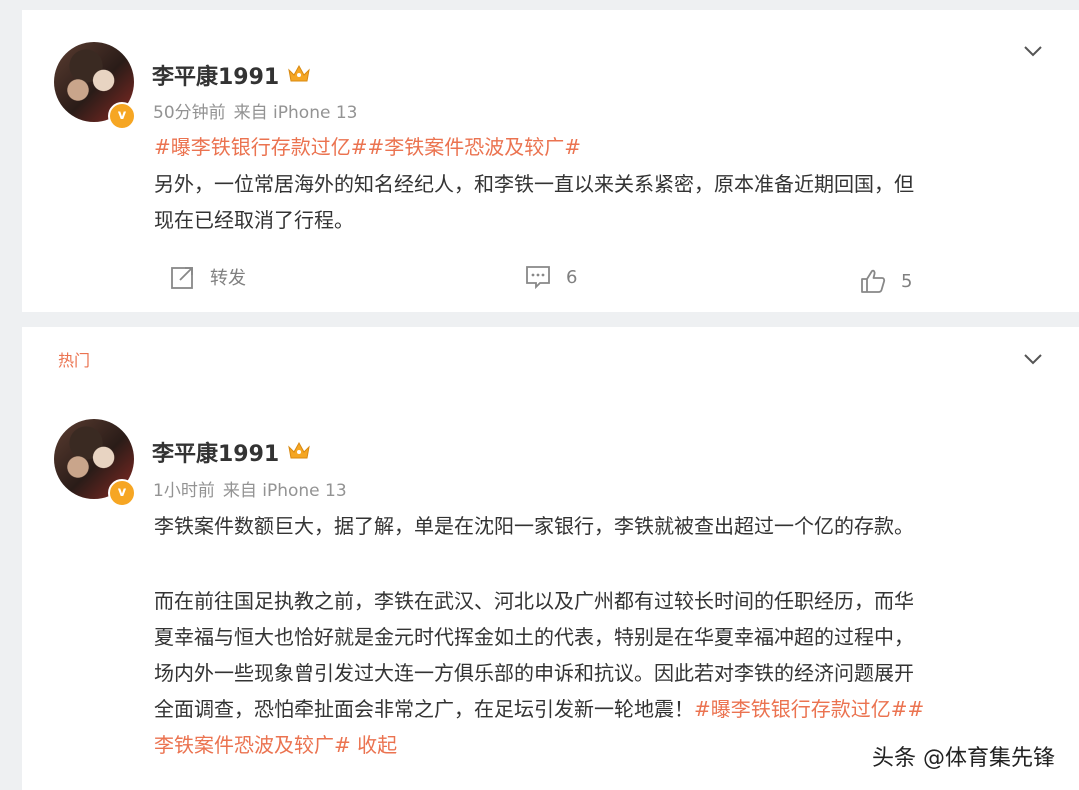 The image size is (1079, 790). Describe the element at coordinates (873, 281) in the screenshot. I see `like-icon` at that location.